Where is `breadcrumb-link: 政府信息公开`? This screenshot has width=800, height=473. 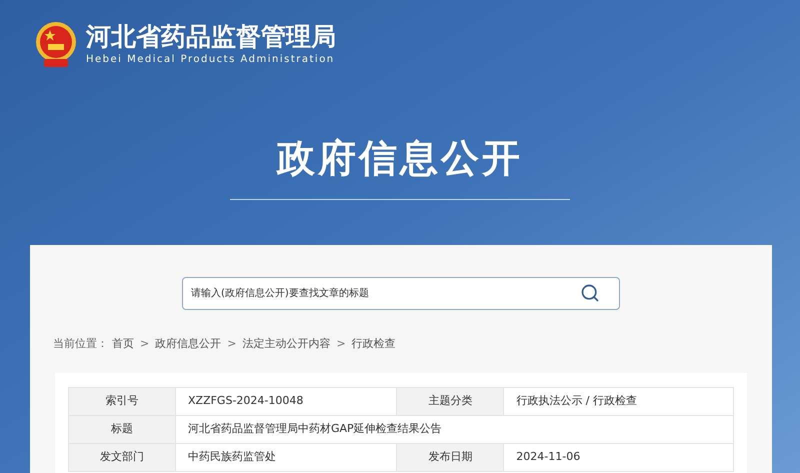 breadcrumb-link: 政府信息公开 is located at coordinates (188, 344).